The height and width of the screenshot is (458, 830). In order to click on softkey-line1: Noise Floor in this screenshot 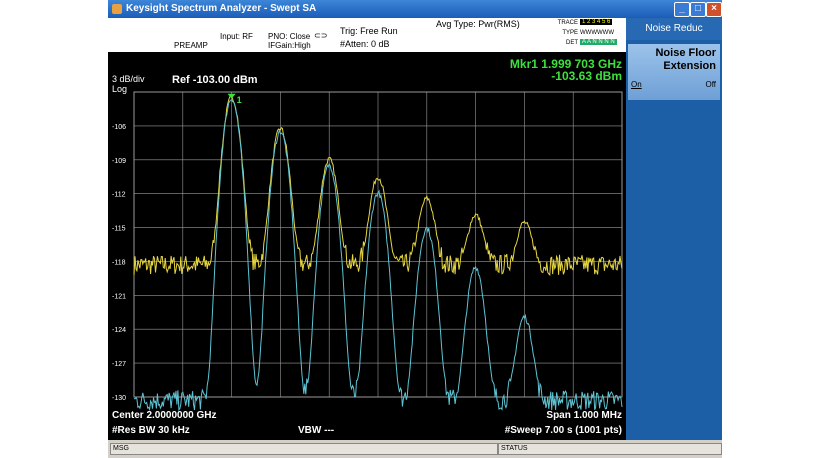, I will do `click(685, 53)`.